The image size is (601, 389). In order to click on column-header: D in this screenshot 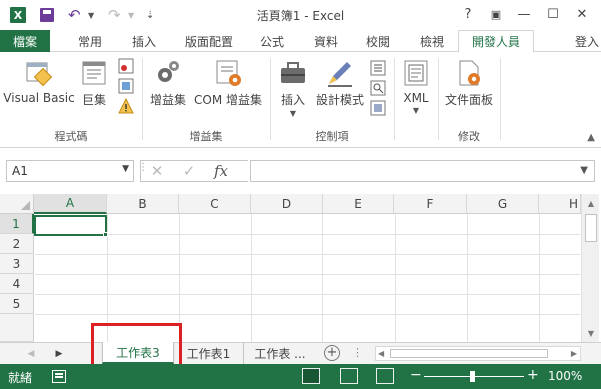, I will do `click(287, 204)`.